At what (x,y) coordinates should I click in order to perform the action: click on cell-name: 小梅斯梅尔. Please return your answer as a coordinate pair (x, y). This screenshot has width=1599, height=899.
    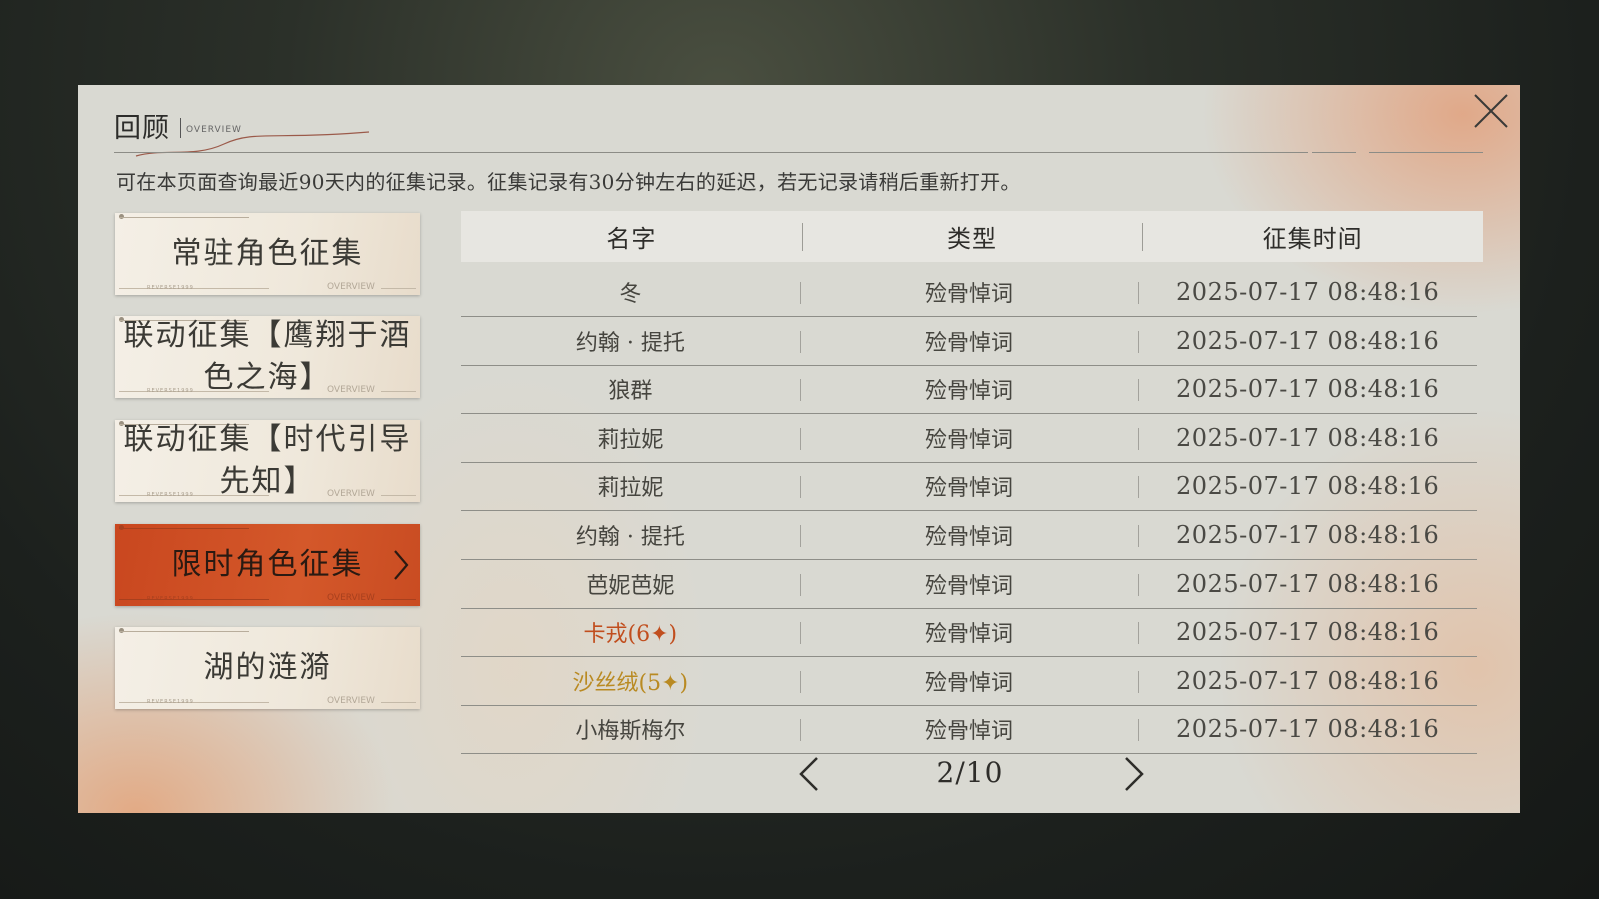
    Looking at the image, I should click on (630, 732).